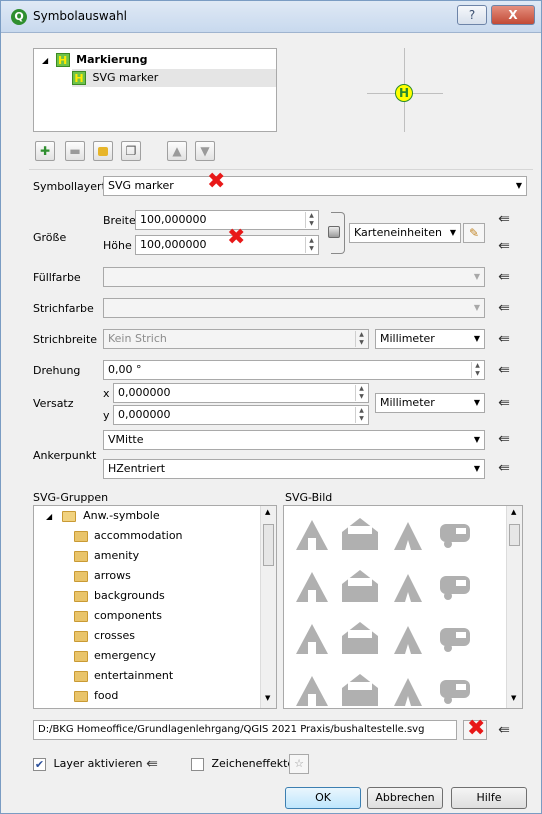 The image size is (542, 814). What do you see at coordinates (119, 596) in the screenshot?
I see `svg-group-item: backgrounds` at bounding box center [119, 596].